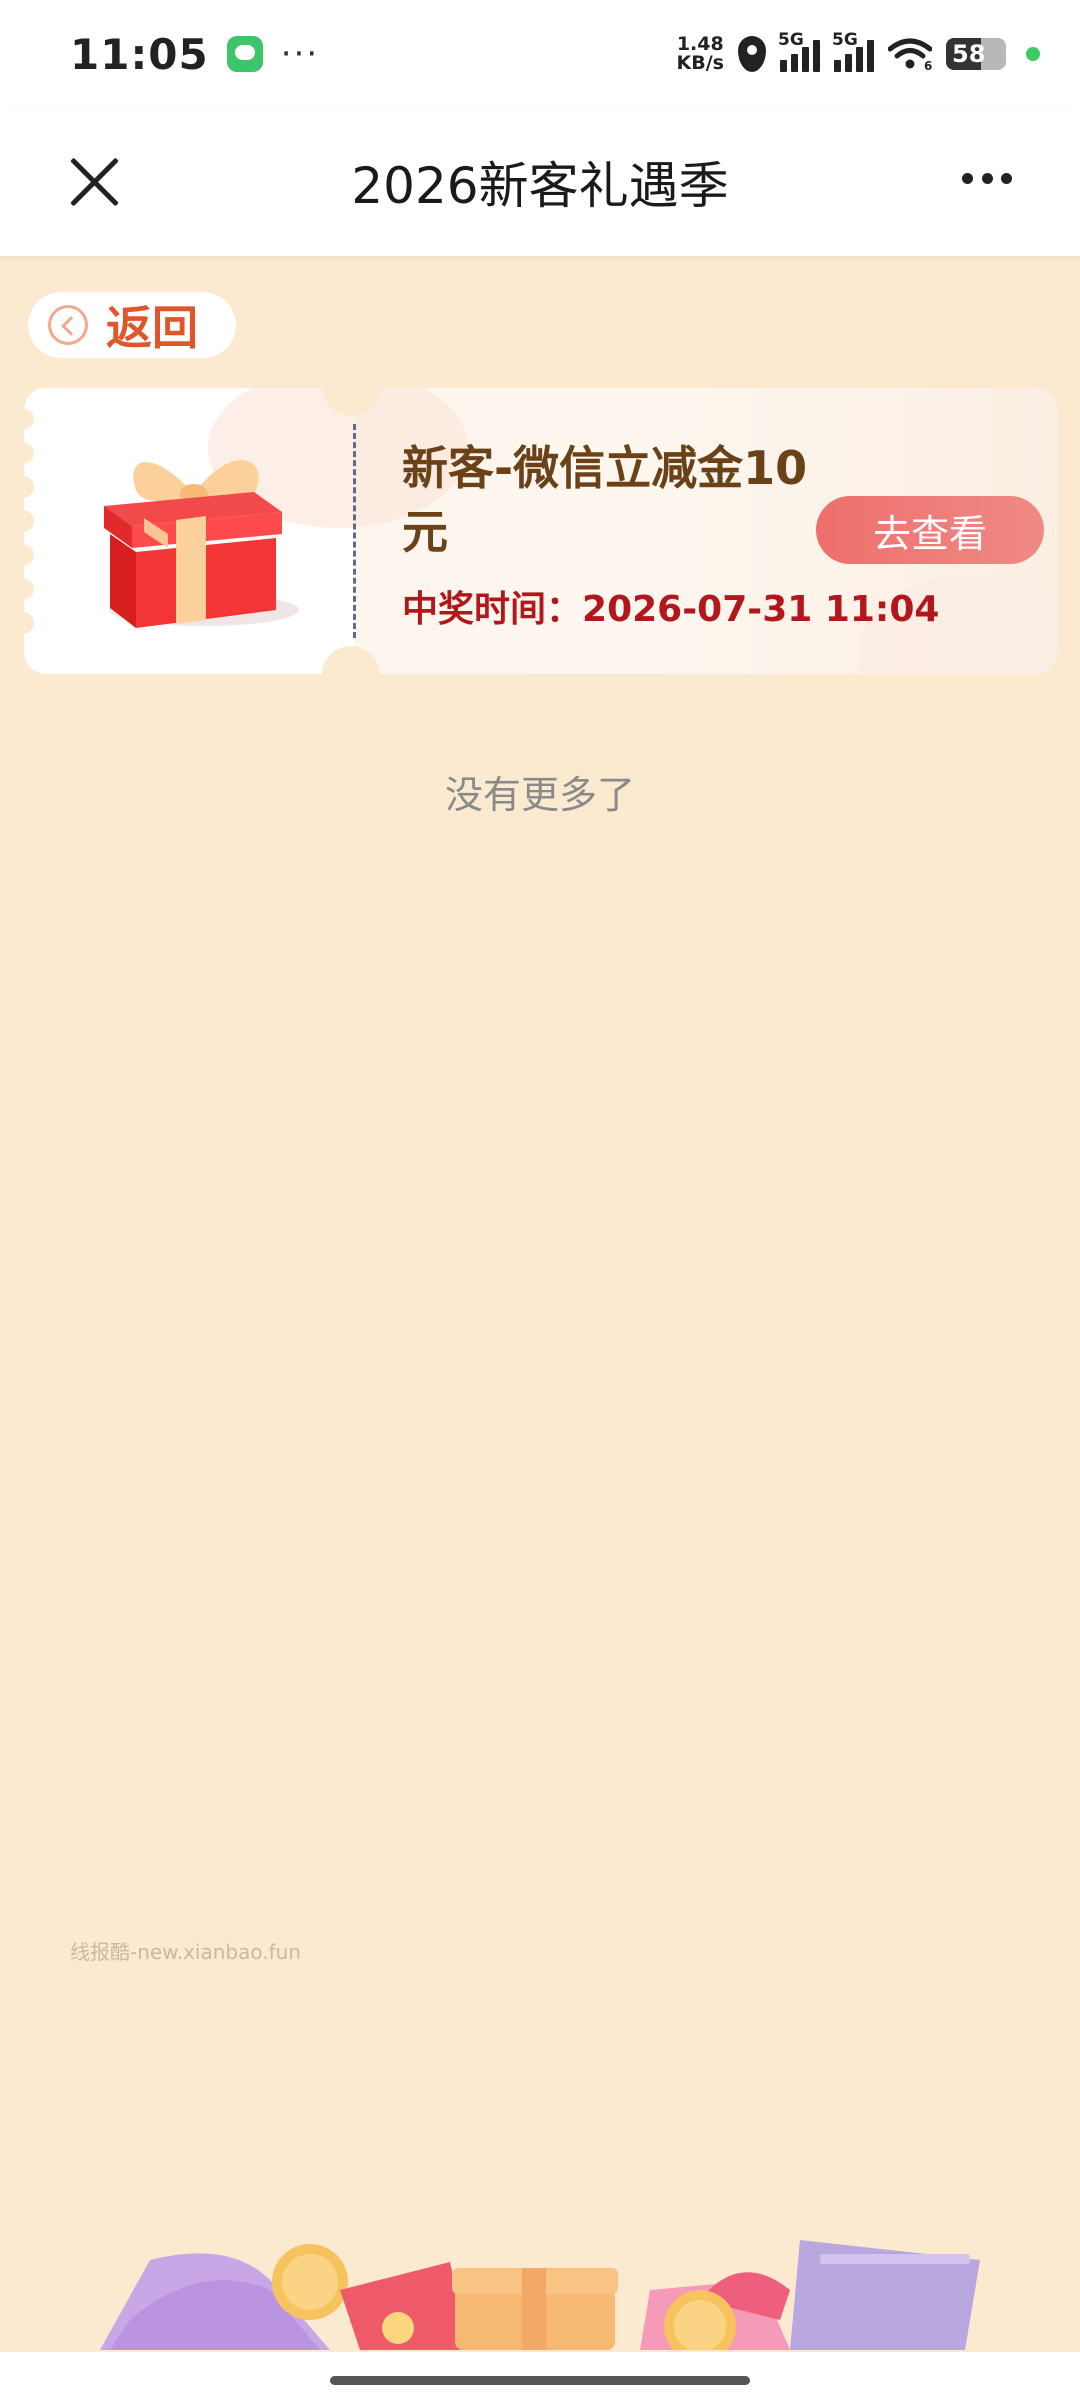  What do you see at coordinates (201, 544) in the screenshot?
I see `gift-box-icon` at bounding box center [201, 544].